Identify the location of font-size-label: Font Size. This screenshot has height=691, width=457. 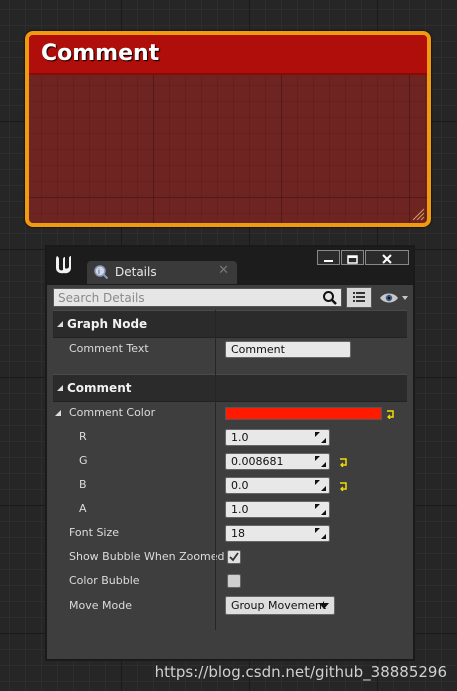
(94, 532).